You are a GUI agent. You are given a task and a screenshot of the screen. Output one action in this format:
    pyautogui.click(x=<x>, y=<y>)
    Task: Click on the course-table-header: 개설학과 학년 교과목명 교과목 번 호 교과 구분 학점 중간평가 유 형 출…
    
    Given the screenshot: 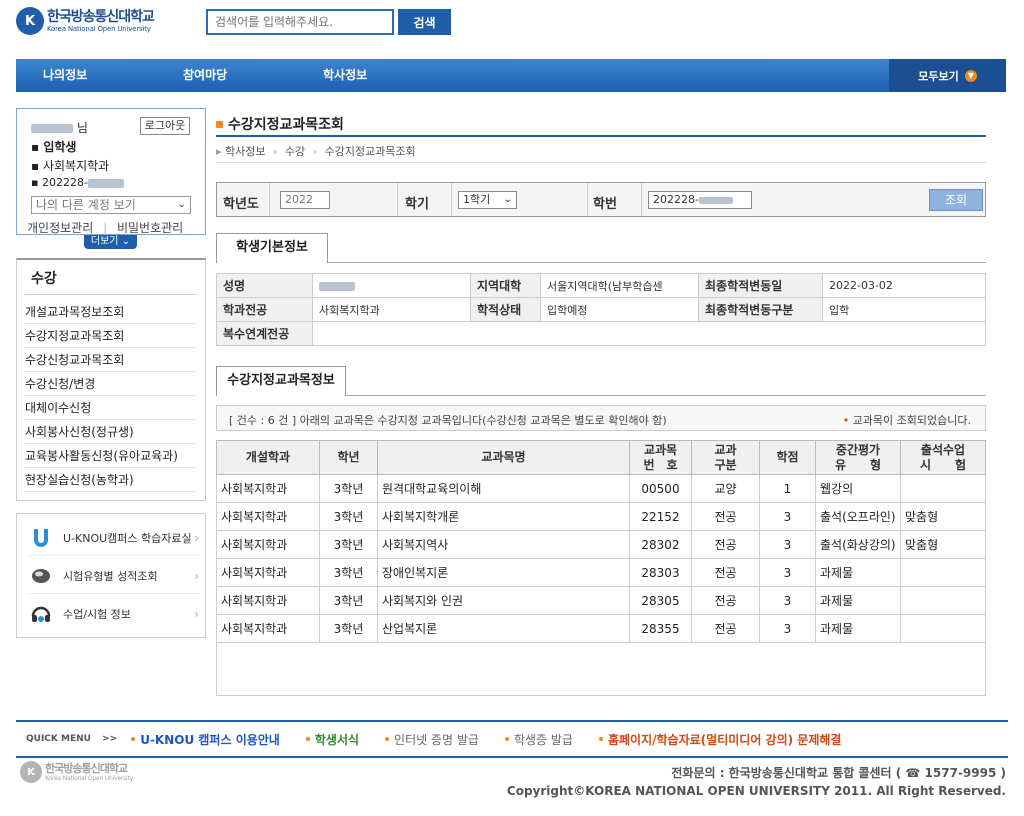 What is the action you would take?
    pyautogui.click(x=601, y=457)
    